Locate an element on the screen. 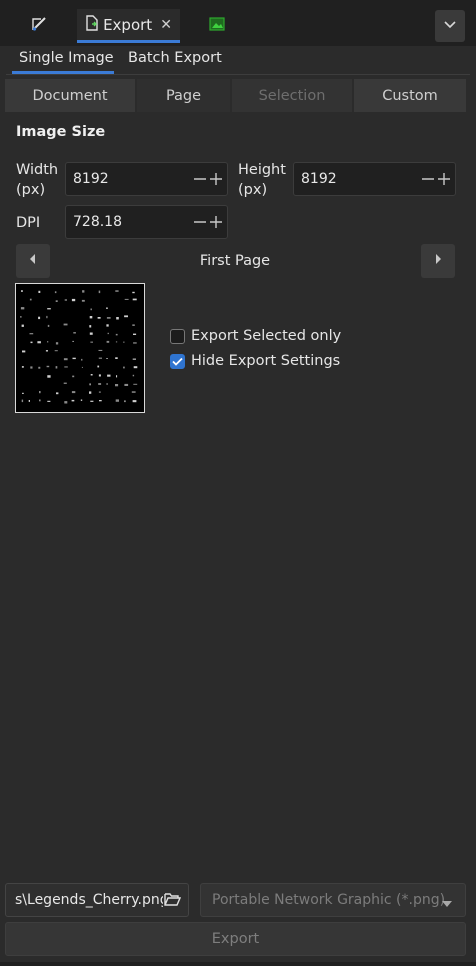  divider is located at coordinates (238, 74).